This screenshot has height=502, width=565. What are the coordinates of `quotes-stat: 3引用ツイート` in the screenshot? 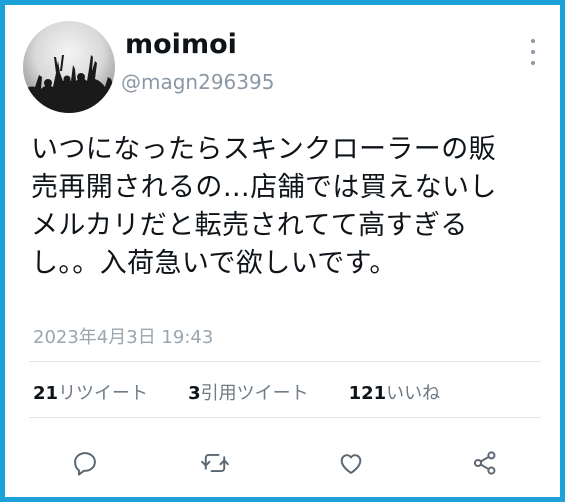 It's located at (248, 391).